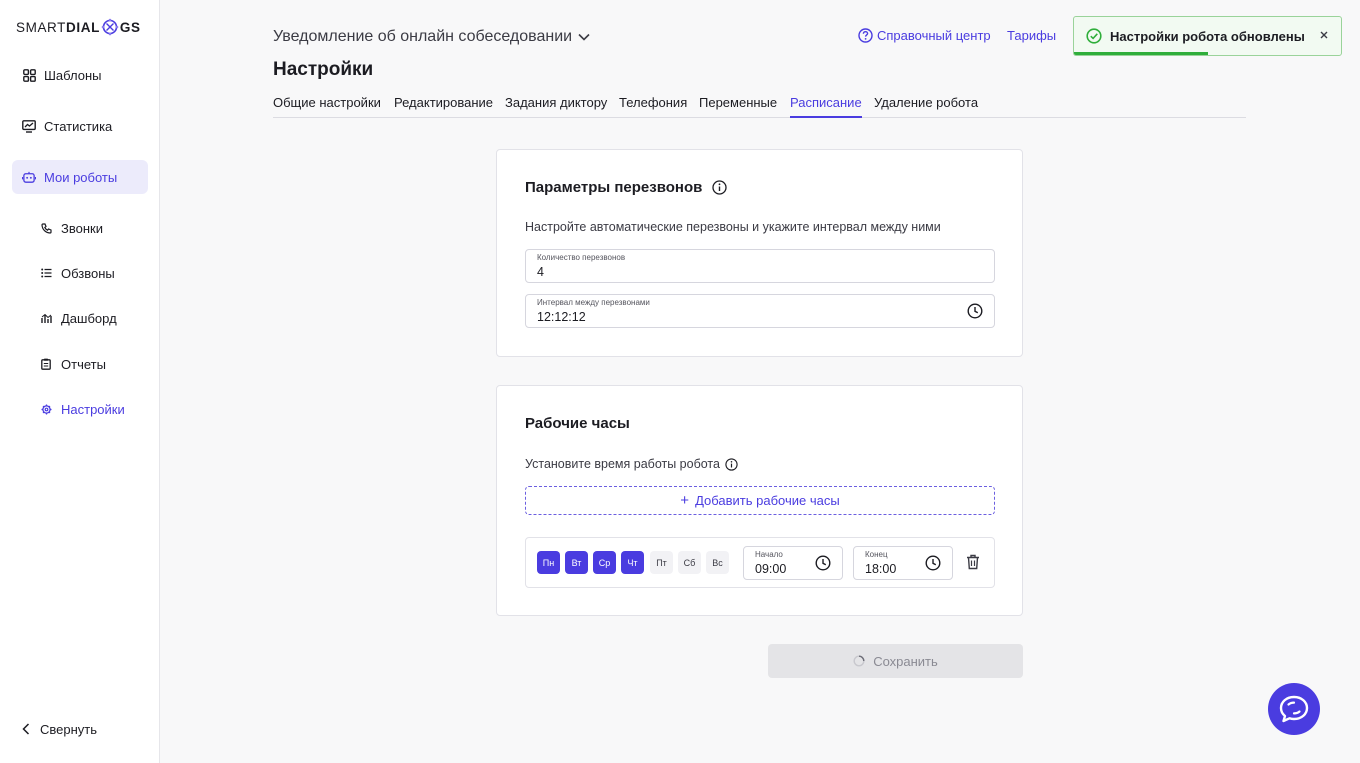 The width and height of the screenshot is (1360, 763). Describe the element at coordinates (46, 364) in the screenshot. I see `clipboard-icon` at that location.